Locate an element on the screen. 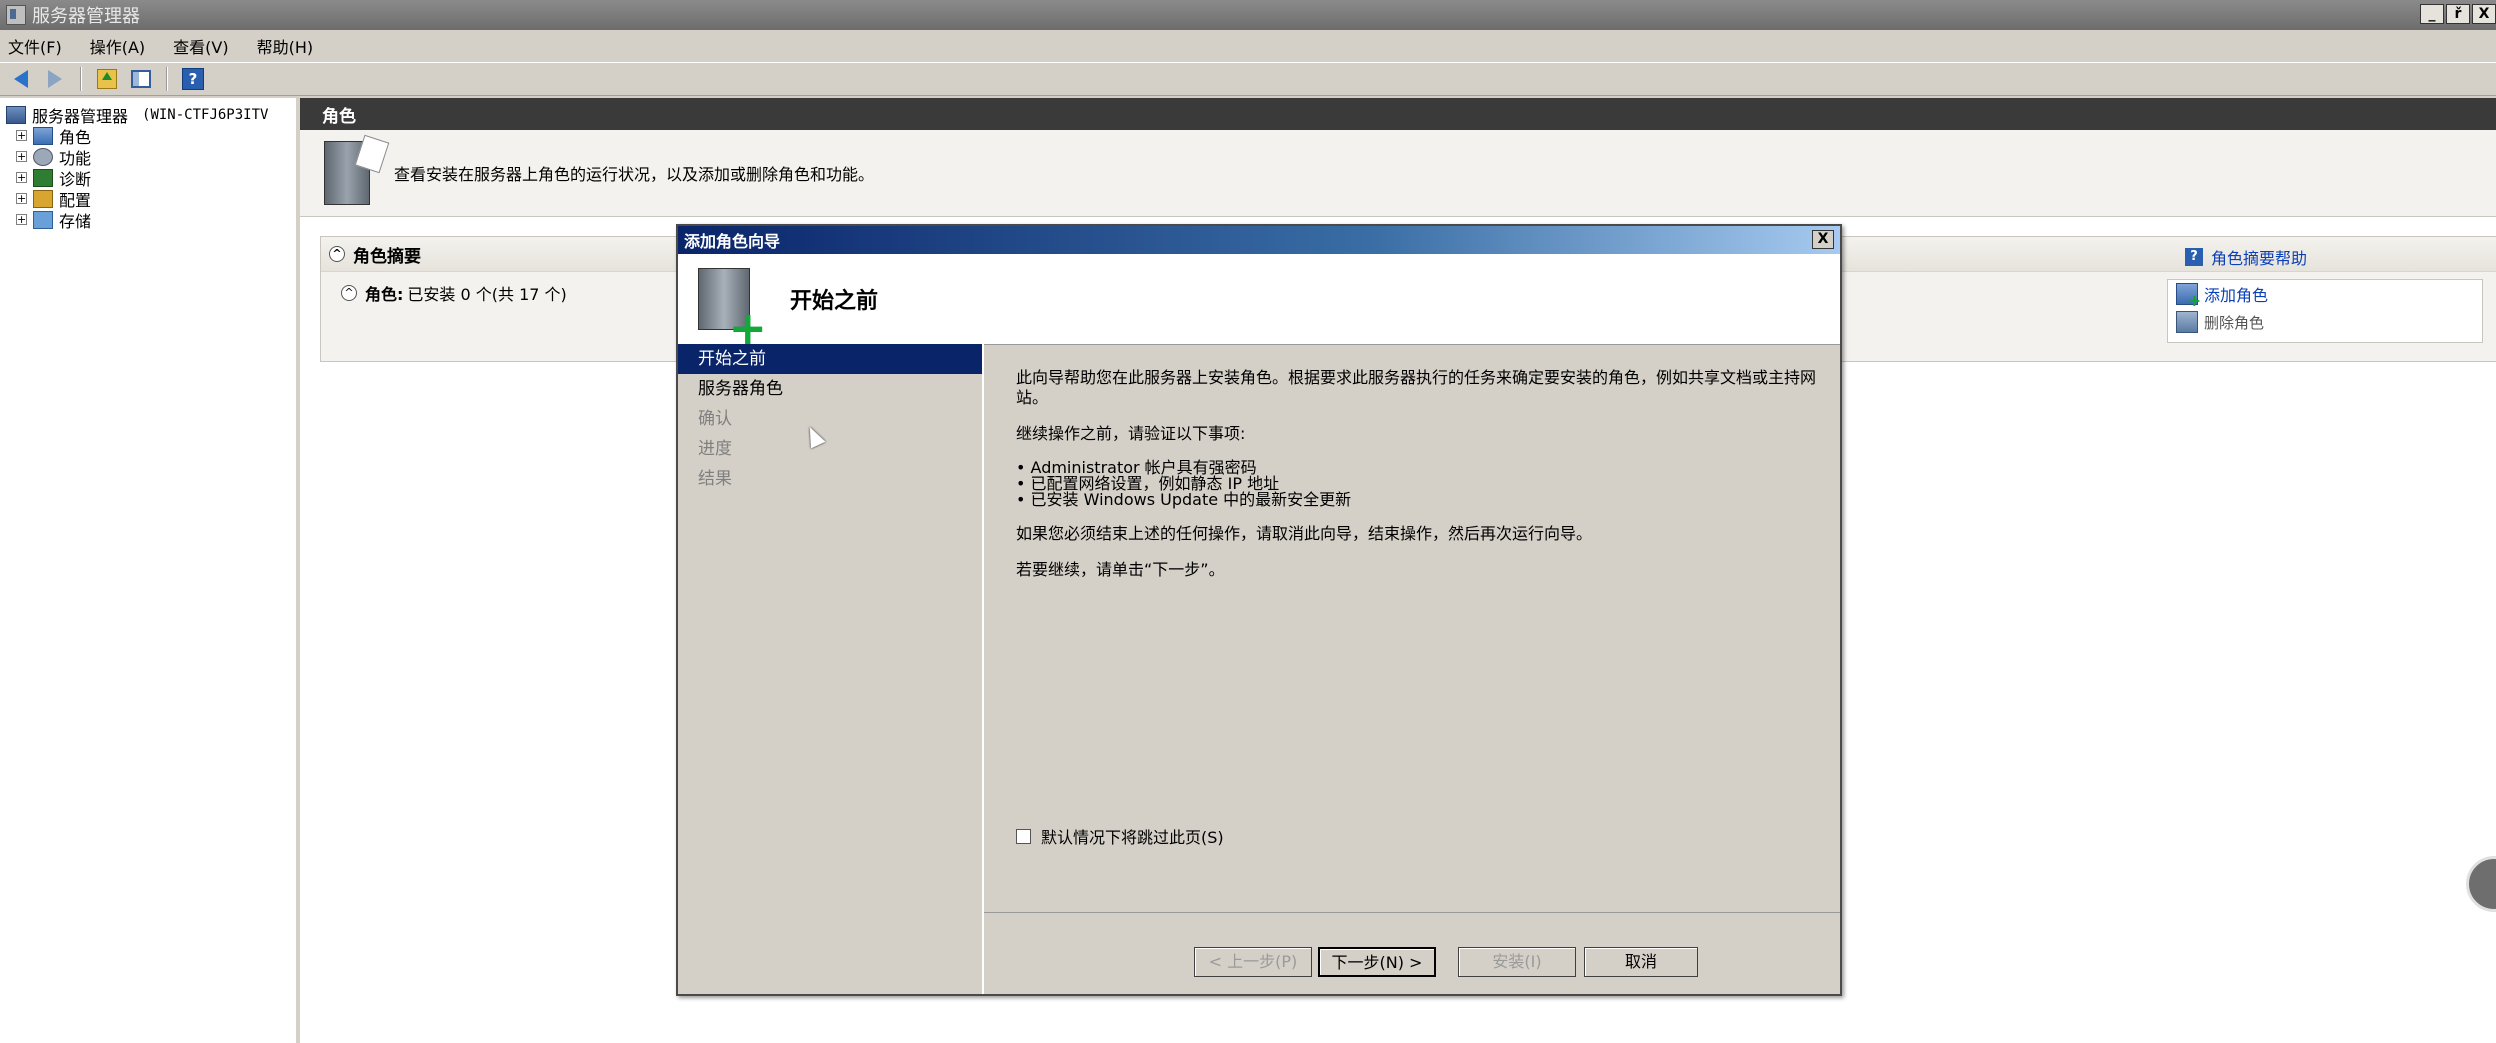 The image size is (2496, 1043). roles-summary-help-link: ? 角色摘要帮助 is located at coordinates (2245, 257).